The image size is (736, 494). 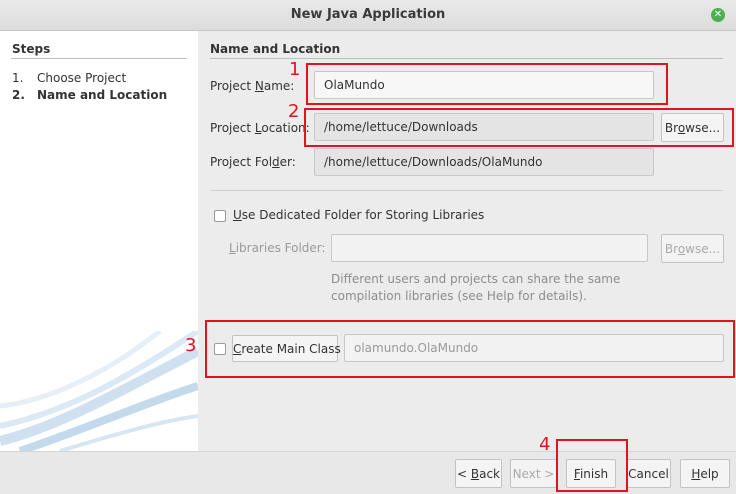 What do you see at coordinates (275, 49) in the screenshot?
I see `section-heading: Name and Location` at bounding box center [275, 49].